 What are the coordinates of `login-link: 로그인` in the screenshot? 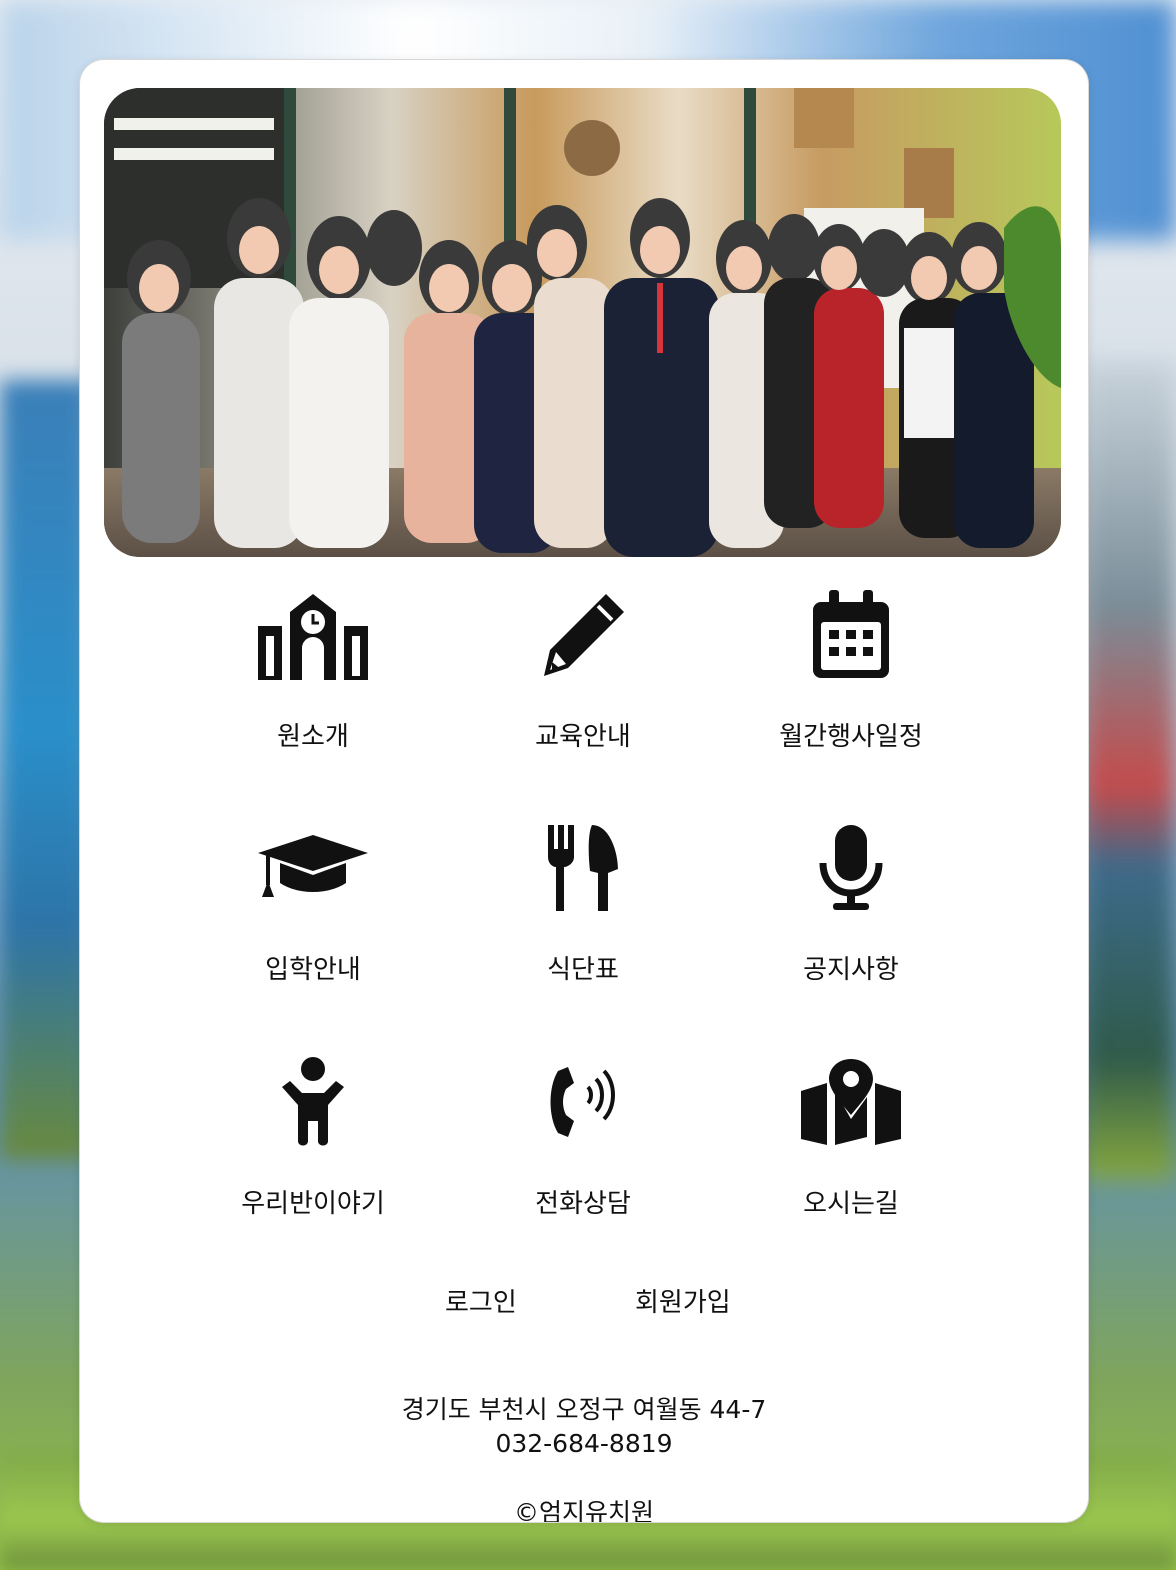 It's located at (481, 1300).